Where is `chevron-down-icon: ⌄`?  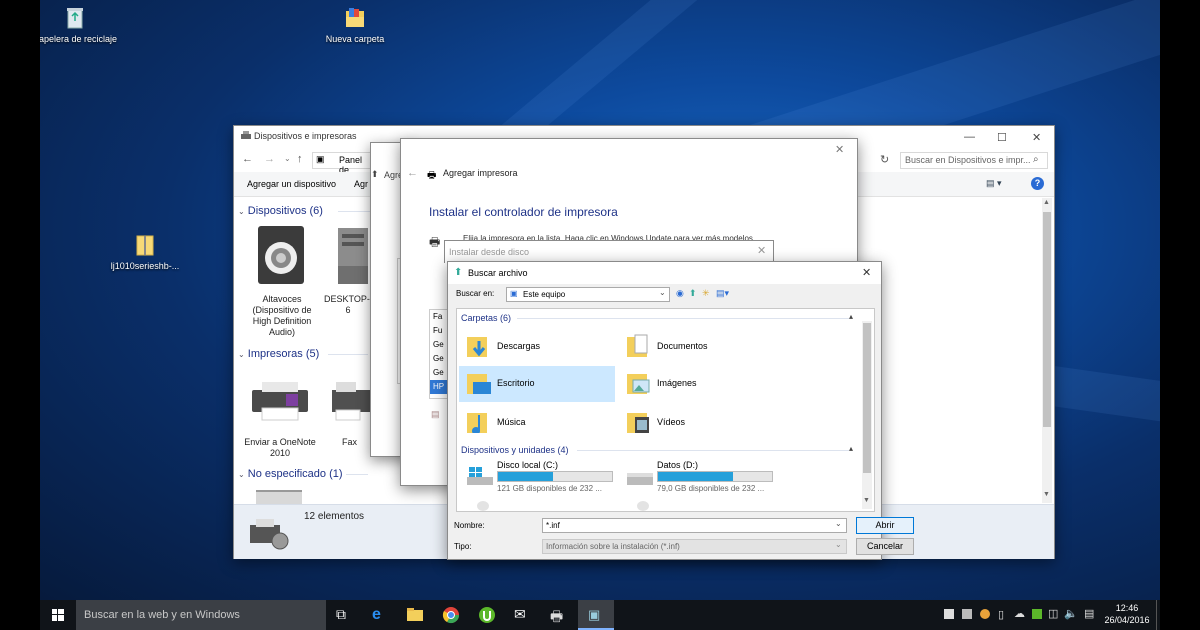
chevron-down-icon: ⌄ is located at coordinates (287, 158).